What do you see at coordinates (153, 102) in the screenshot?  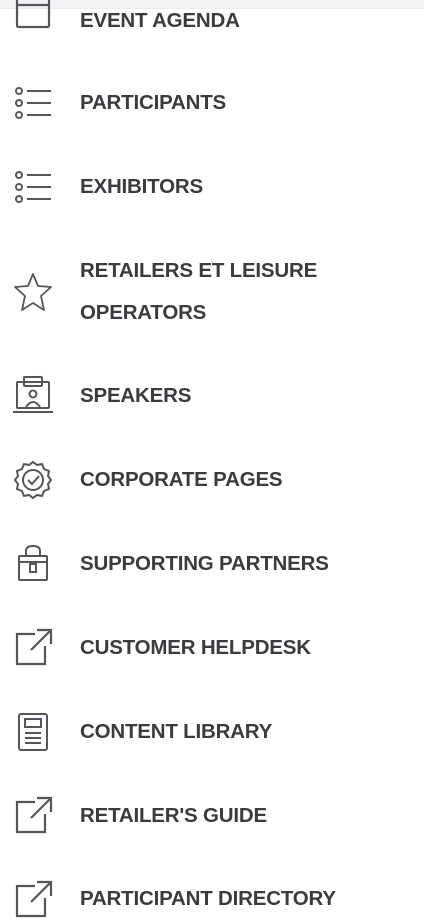 I see `menu-item-label: PARTICIPANTS` at bounding box center [153, 102].